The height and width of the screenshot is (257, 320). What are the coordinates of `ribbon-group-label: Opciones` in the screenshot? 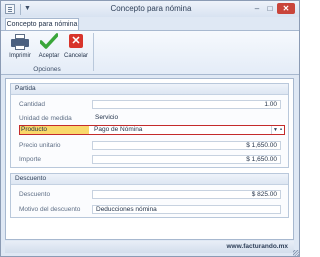 It's located at (47, 69).